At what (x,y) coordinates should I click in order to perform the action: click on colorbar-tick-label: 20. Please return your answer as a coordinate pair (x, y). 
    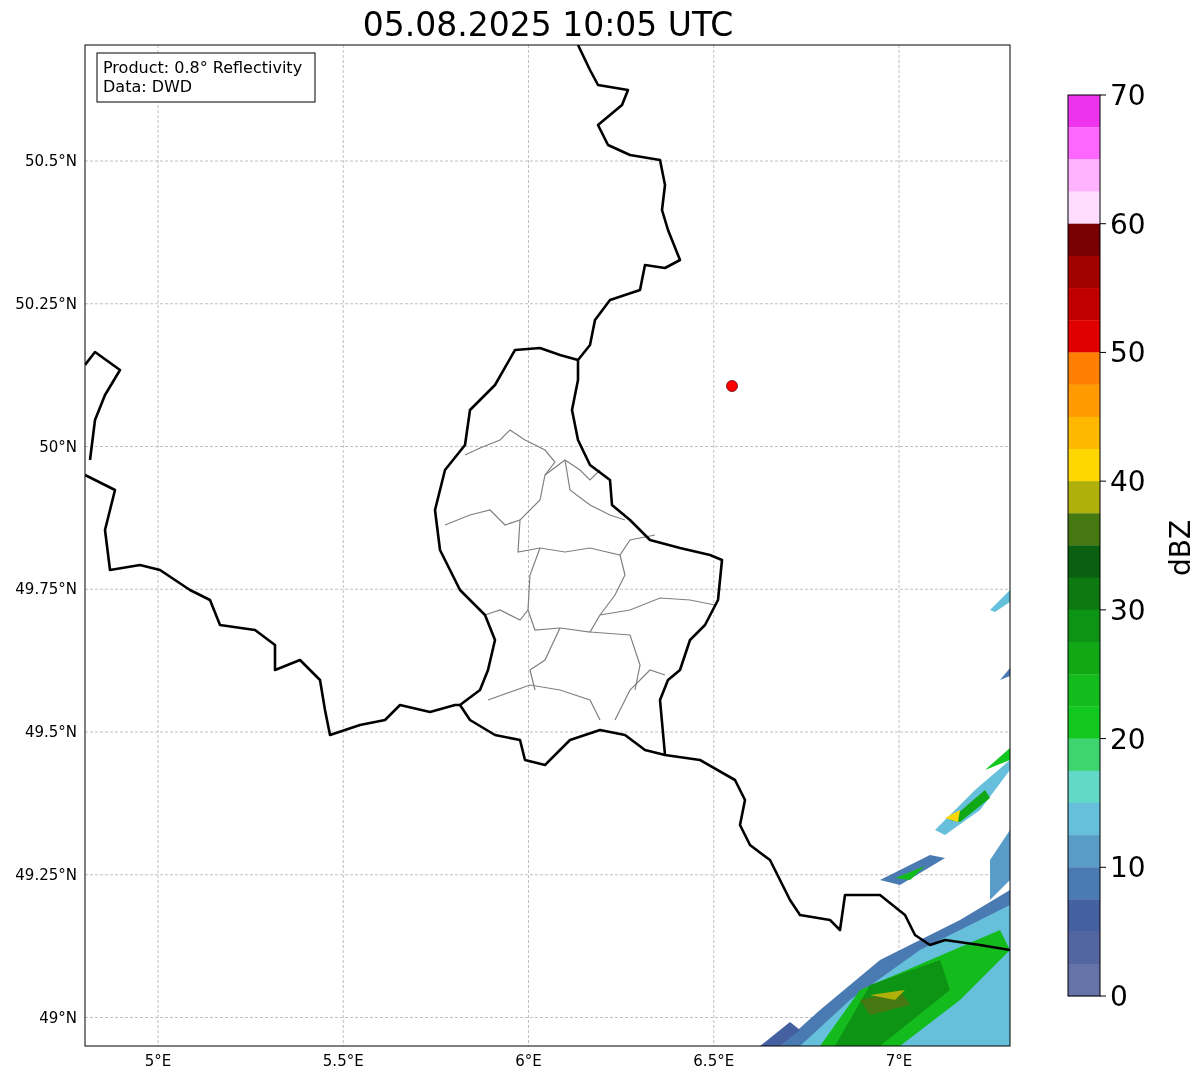
    Looking at the image, I should click on (1128, 739).